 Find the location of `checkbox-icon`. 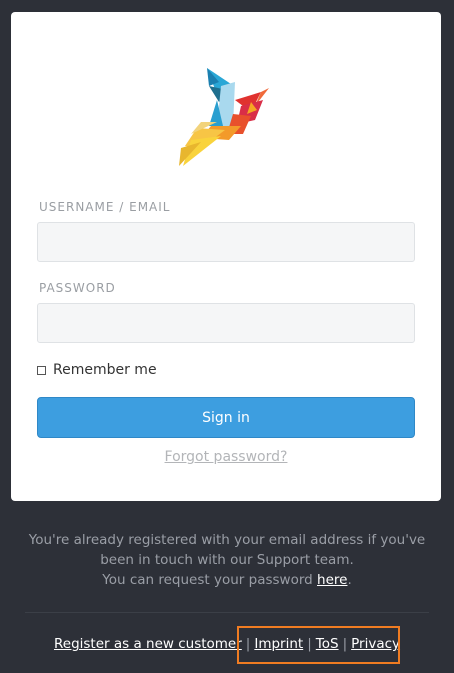

checkbox-icon is located at coordinates (41, 370).